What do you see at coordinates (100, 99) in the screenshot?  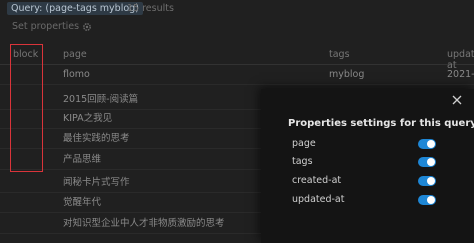 I see `page-link: 2015回顾-阅读篇` at bounding box center [100, 99].